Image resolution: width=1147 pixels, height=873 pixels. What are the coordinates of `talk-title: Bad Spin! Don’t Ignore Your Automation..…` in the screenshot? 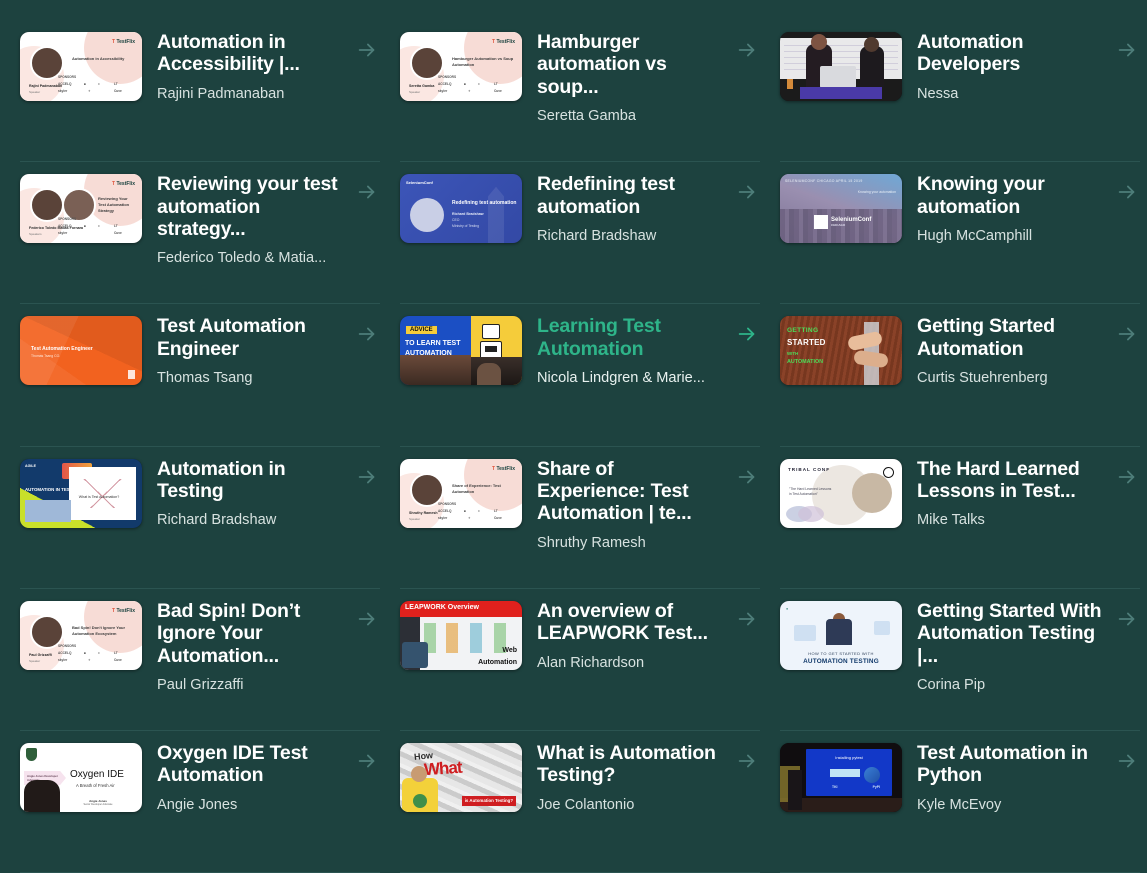 It's located at (251, 633).